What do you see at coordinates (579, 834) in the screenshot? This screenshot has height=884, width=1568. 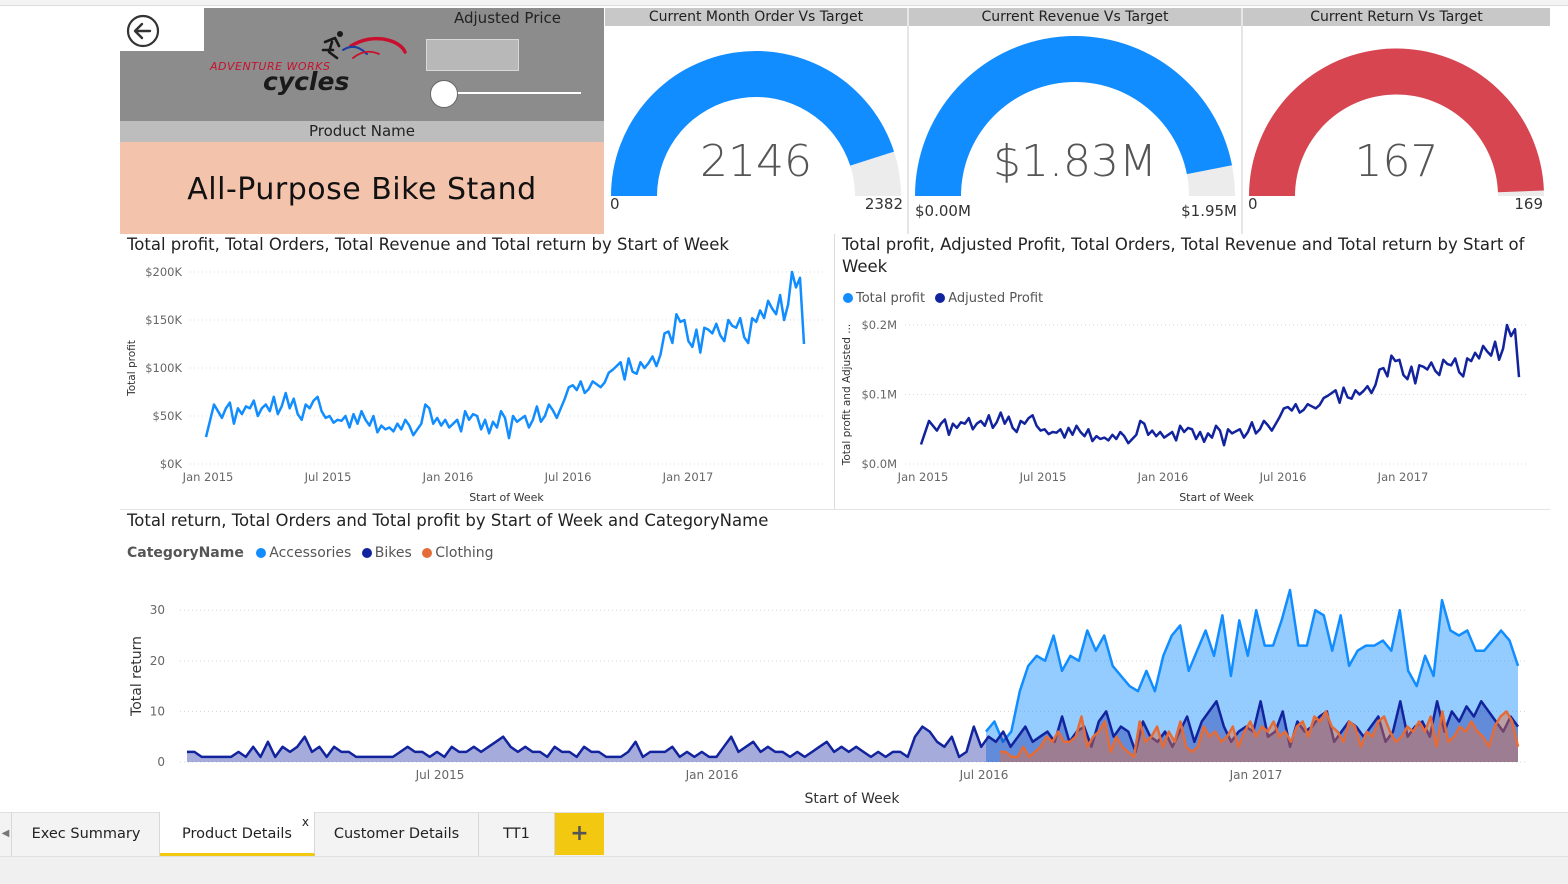 I see `add-page-button: +` at bounding box center [579, 834].